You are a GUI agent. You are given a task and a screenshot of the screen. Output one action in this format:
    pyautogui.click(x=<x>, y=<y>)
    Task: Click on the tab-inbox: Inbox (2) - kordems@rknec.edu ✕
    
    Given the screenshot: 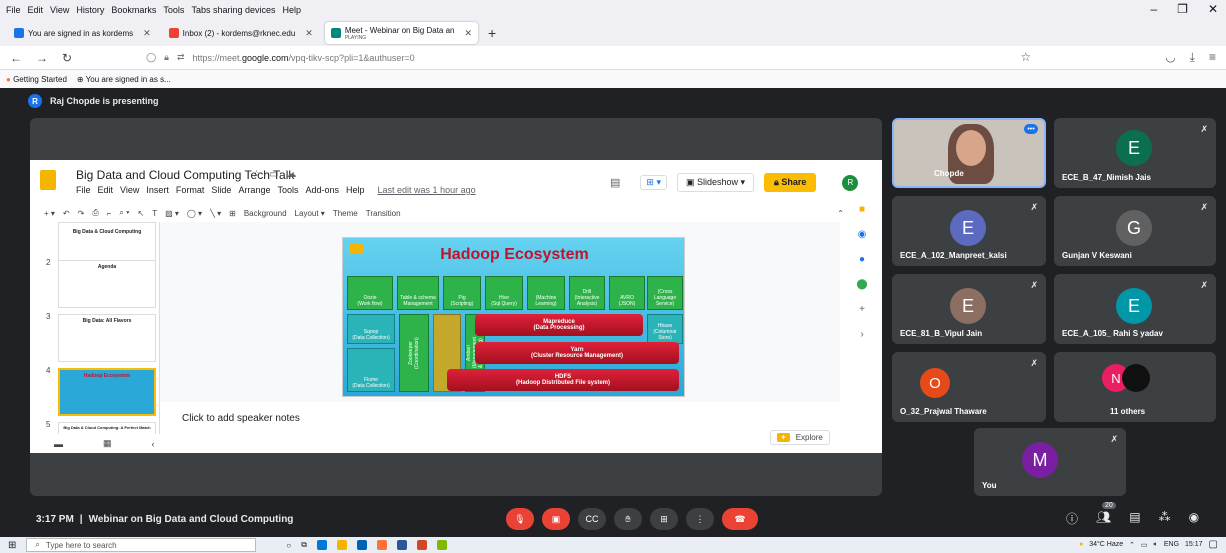 What is the action you would take?
    pyautogui.click(x=241, y=33)
    